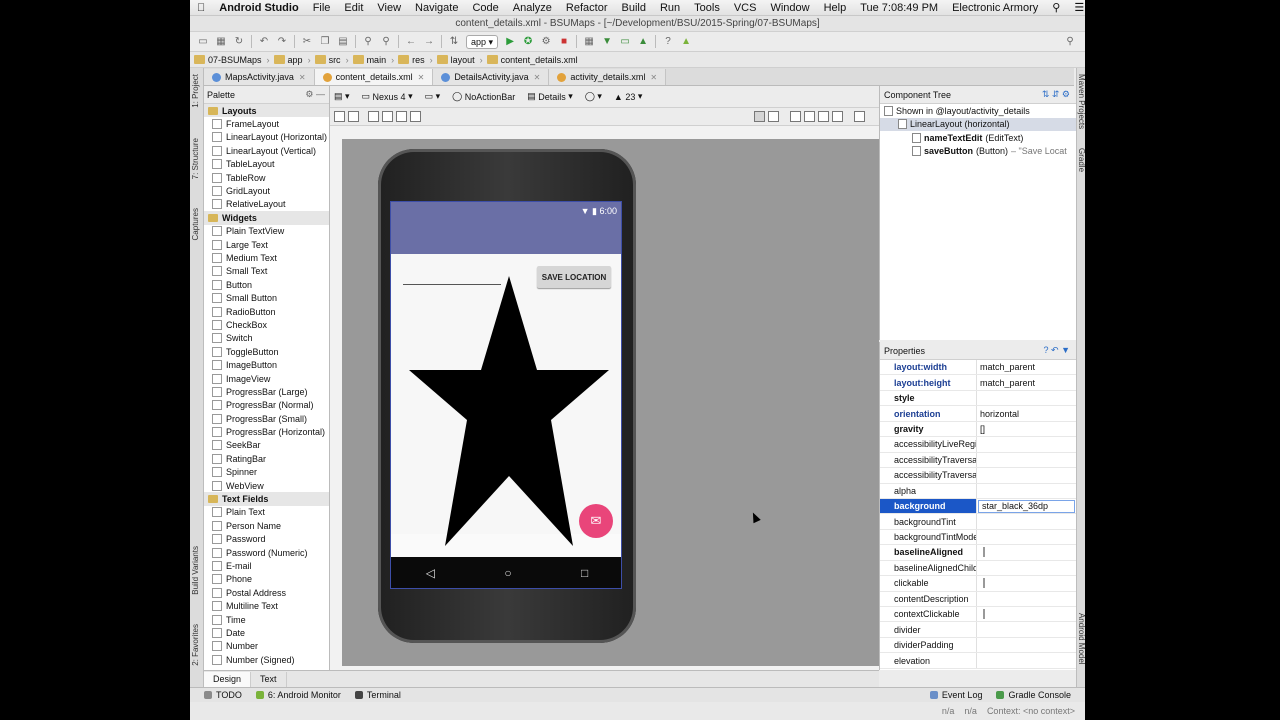 This screenshot has height=720, width=1280. Describe the element at coordinates (223, 695) in the screenshot. I see `todo-tool: TODO` at that location.